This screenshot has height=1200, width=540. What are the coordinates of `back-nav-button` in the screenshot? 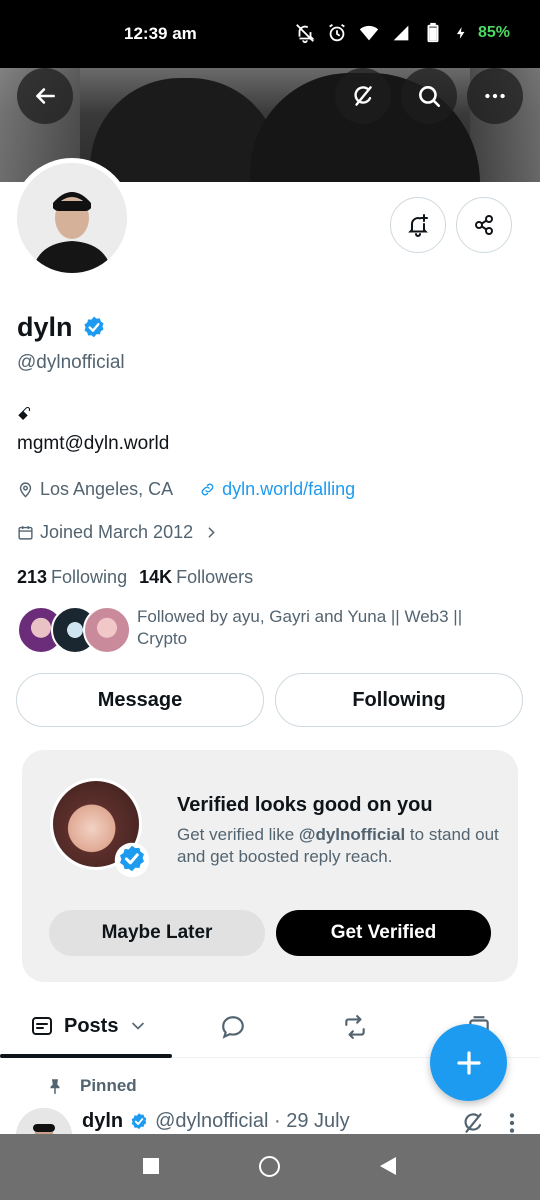 It's located at (388, 1166).